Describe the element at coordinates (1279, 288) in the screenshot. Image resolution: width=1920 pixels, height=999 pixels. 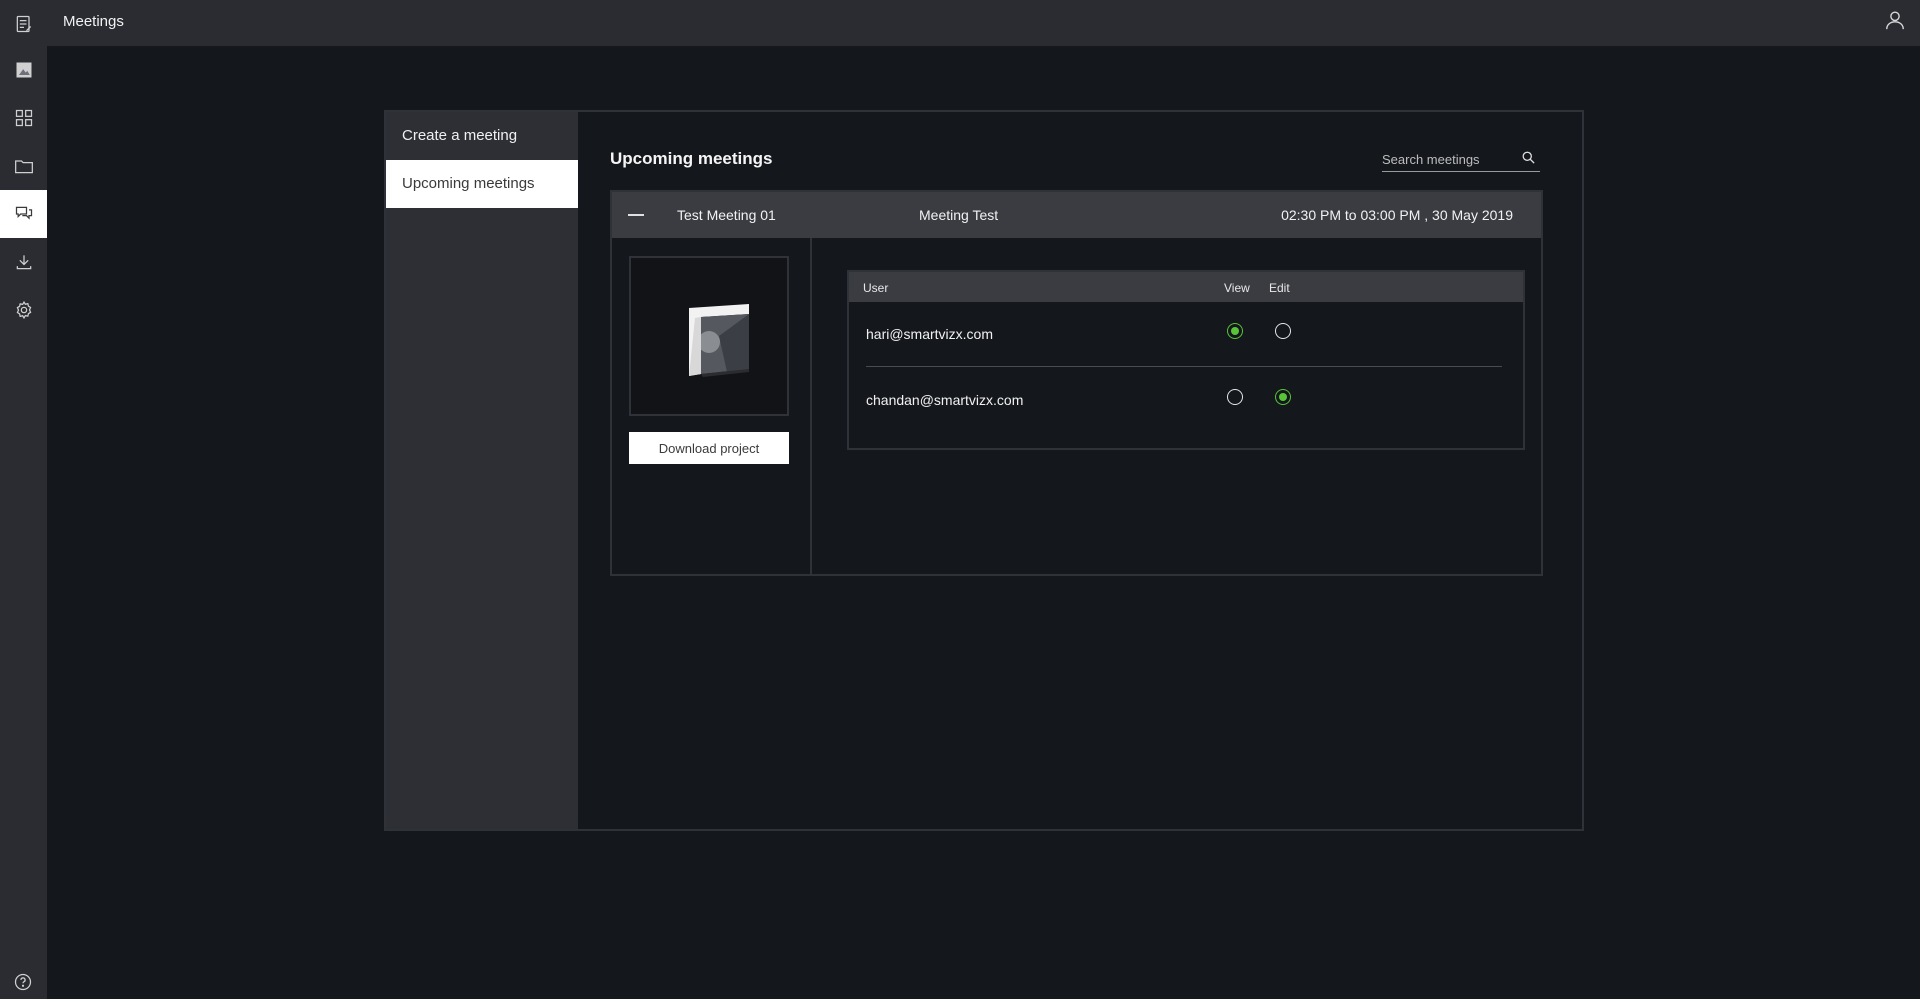
I see `column-header-edit: Edit` at that location.